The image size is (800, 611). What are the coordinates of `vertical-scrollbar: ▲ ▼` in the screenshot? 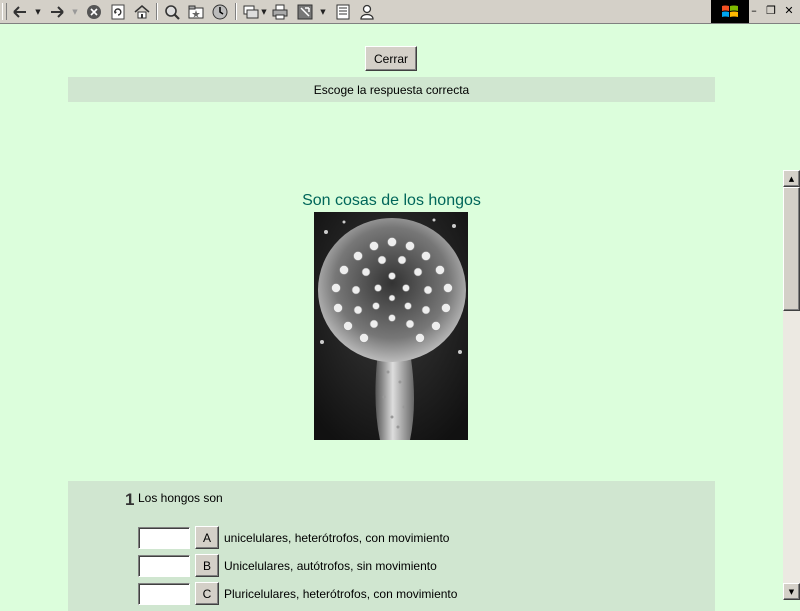 It's located at (791, 385).